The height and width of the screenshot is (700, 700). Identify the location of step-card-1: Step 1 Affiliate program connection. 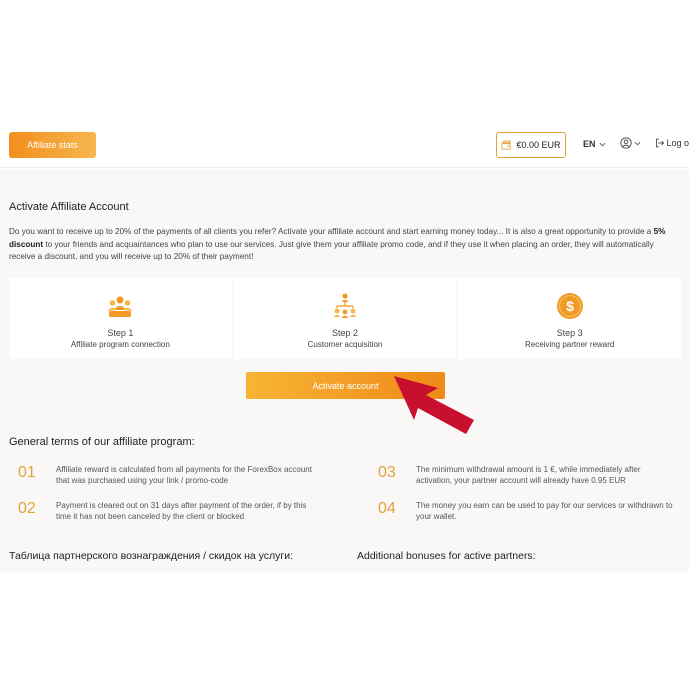
(120, 318).